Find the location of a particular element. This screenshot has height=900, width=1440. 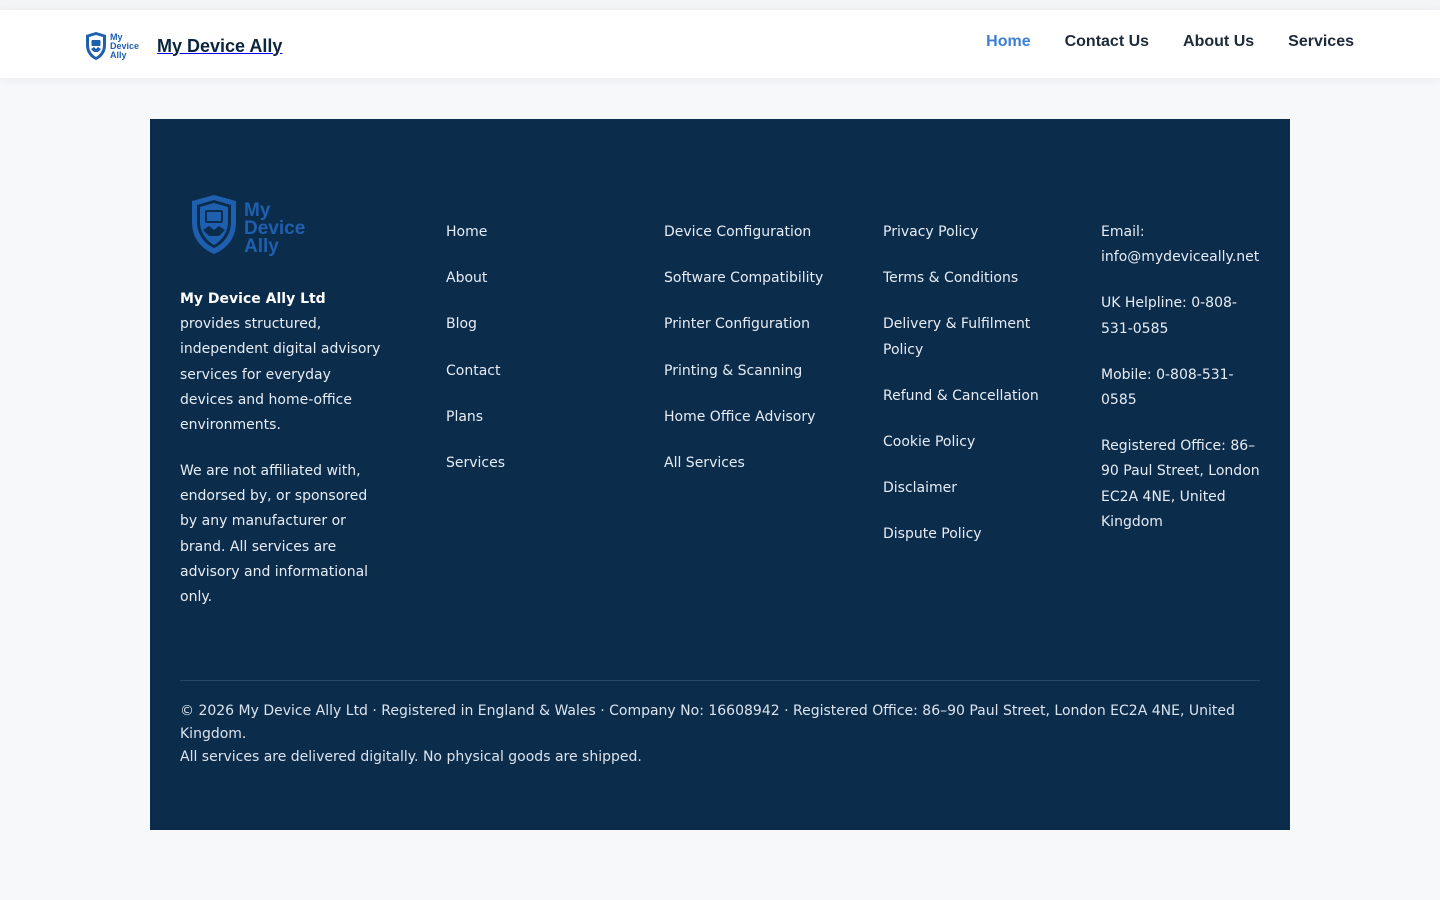

list-item: Refund & Cancellation is located at coordinates (965, 396).